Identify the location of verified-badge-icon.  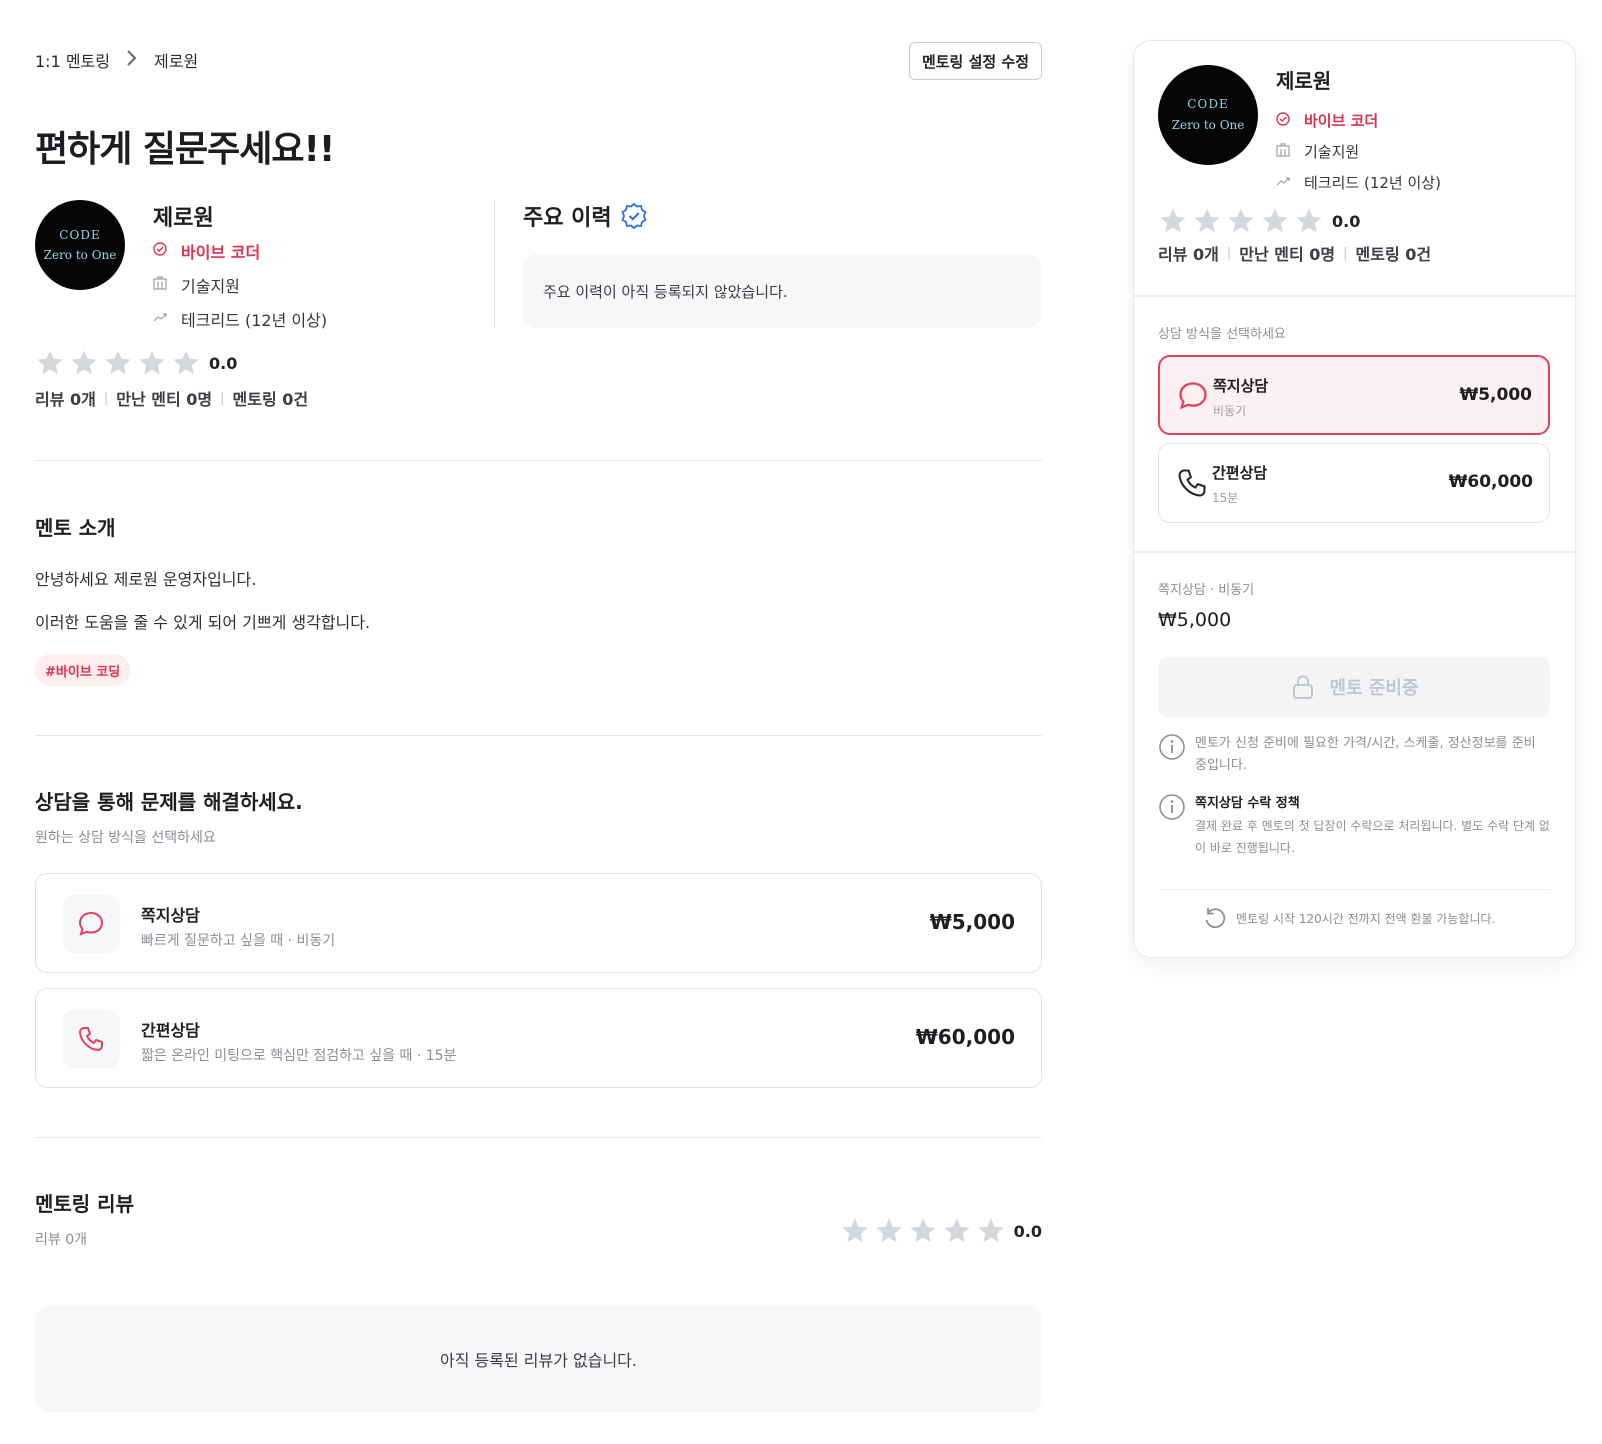
(634, 216).